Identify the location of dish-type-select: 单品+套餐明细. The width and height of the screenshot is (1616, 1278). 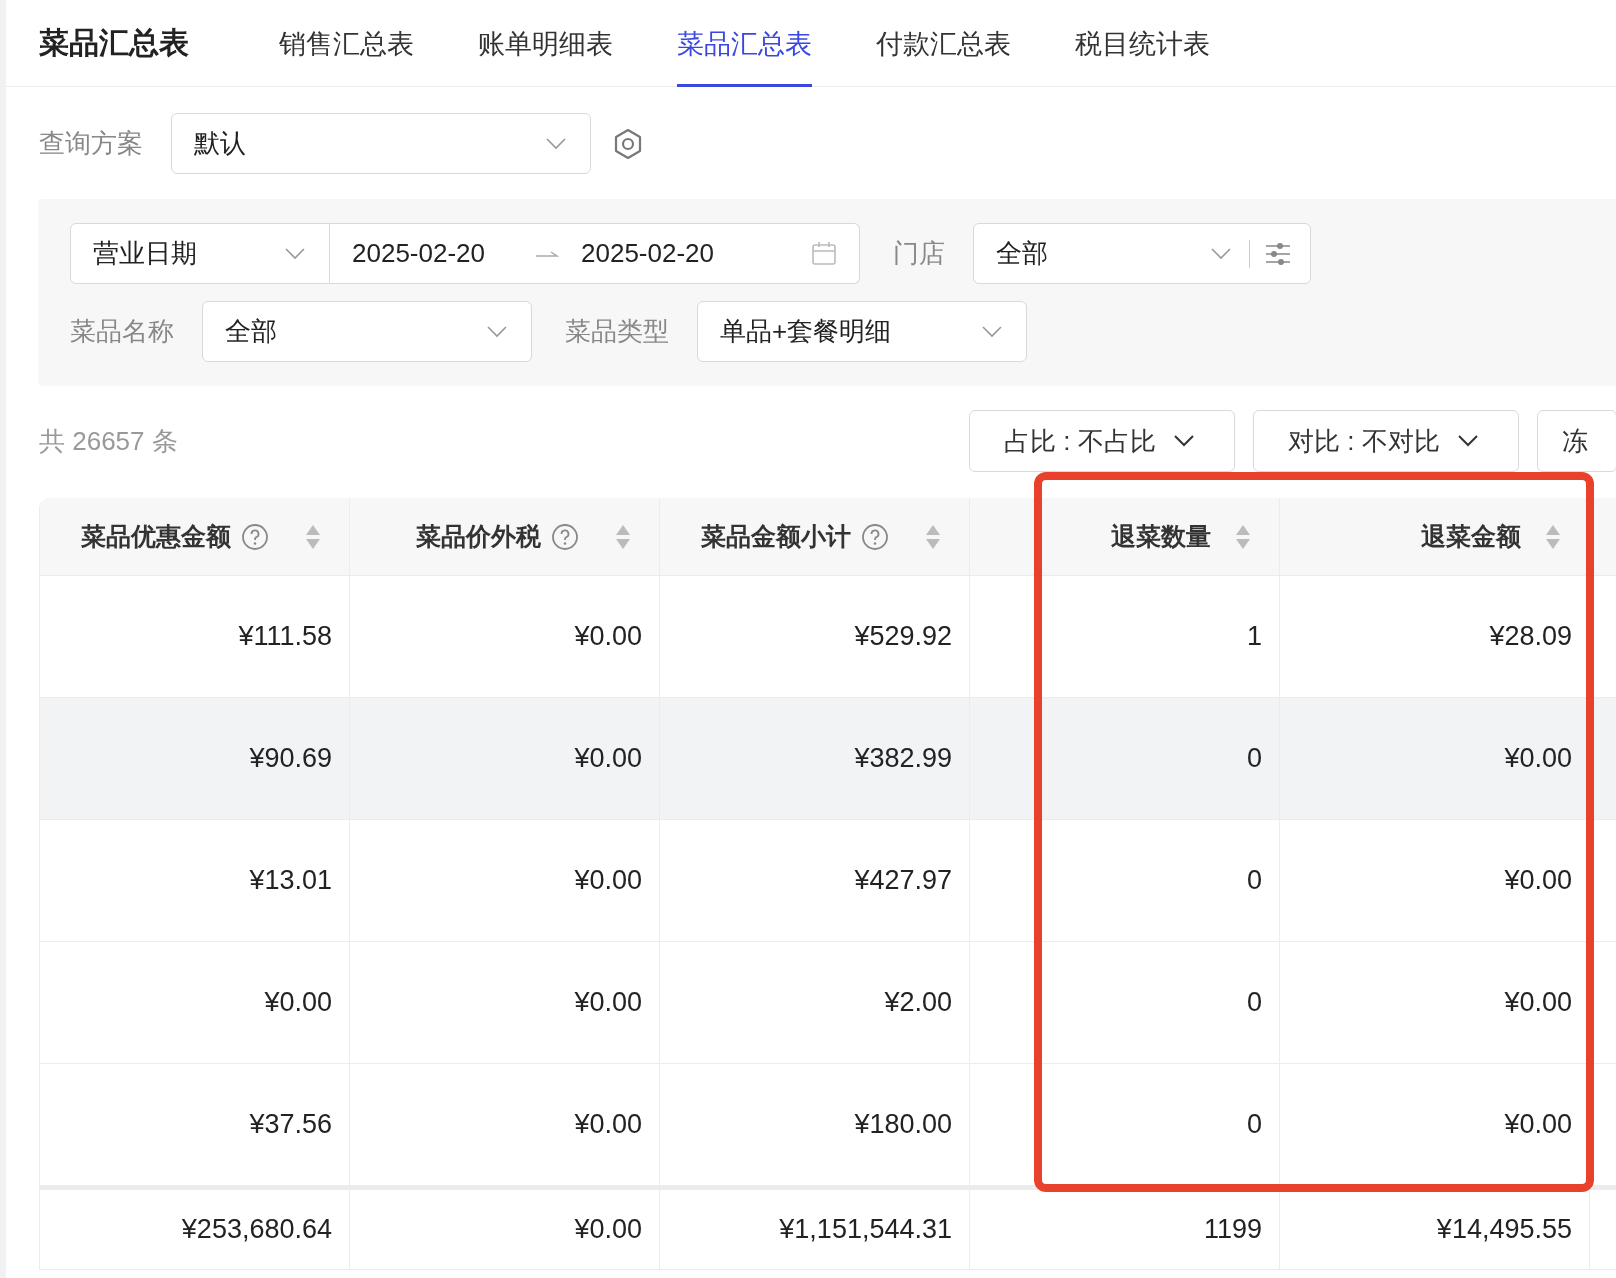
(862, 331).